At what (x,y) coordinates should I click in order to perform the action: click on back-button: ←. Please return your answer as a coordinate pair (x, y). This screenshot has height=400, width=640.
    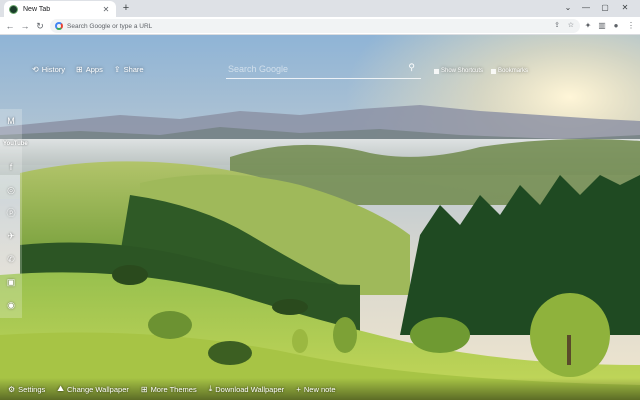
    Looking at the image, I should click on (10, 26).